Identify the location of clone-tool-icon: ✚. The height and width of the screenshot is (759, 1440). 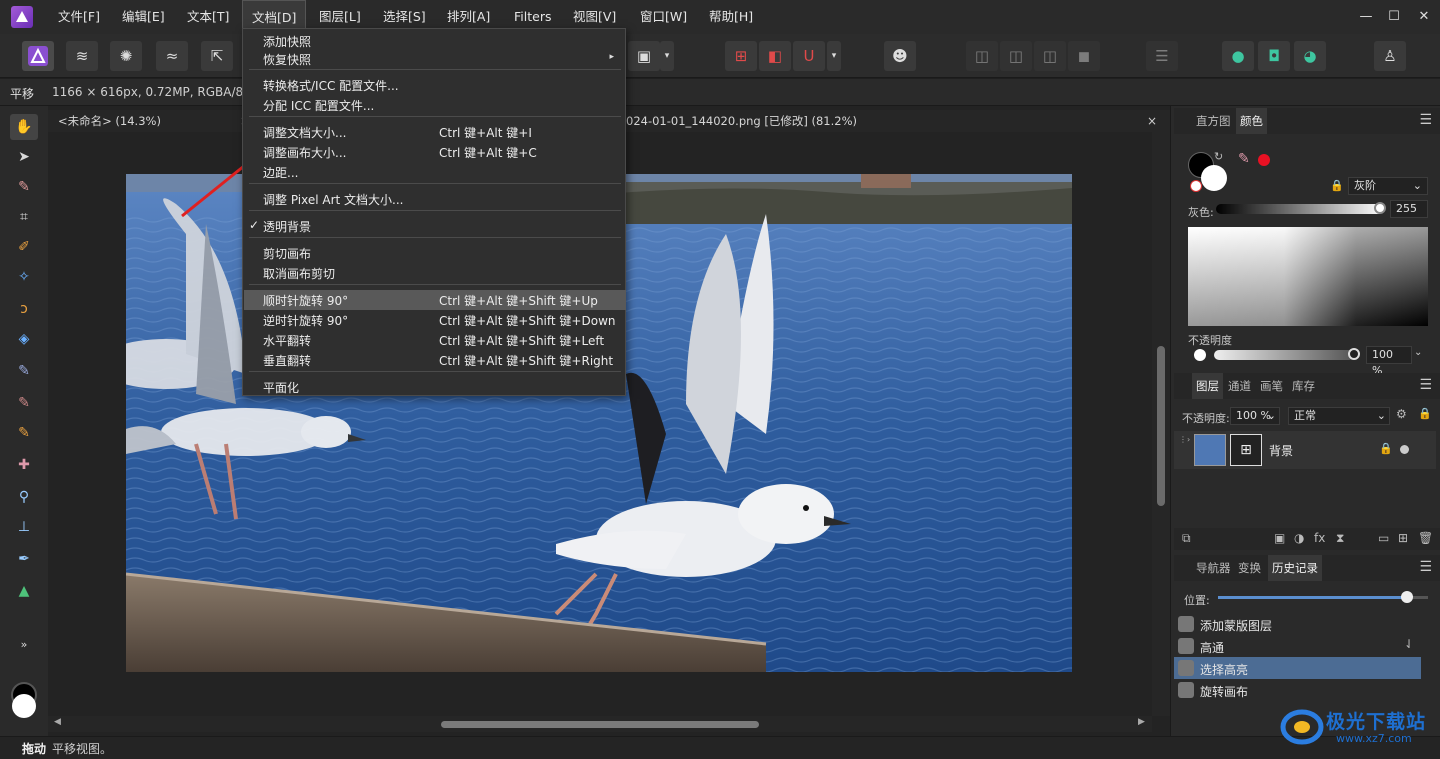
(24, 465).